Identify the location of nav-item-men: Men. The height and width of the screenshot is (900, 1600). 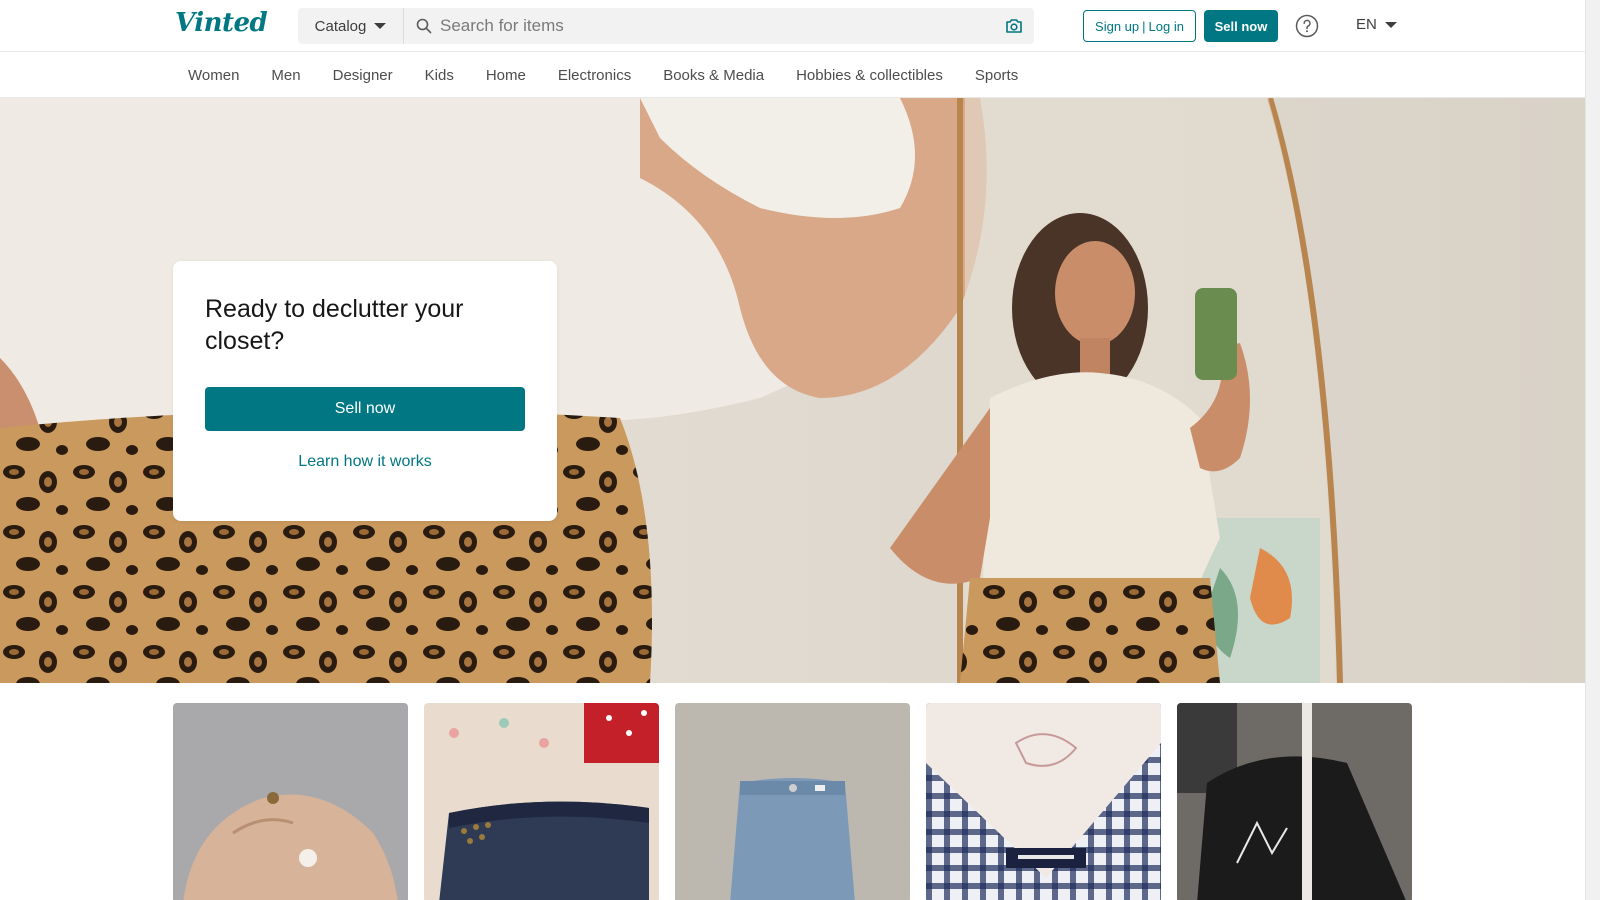
(285, 75).